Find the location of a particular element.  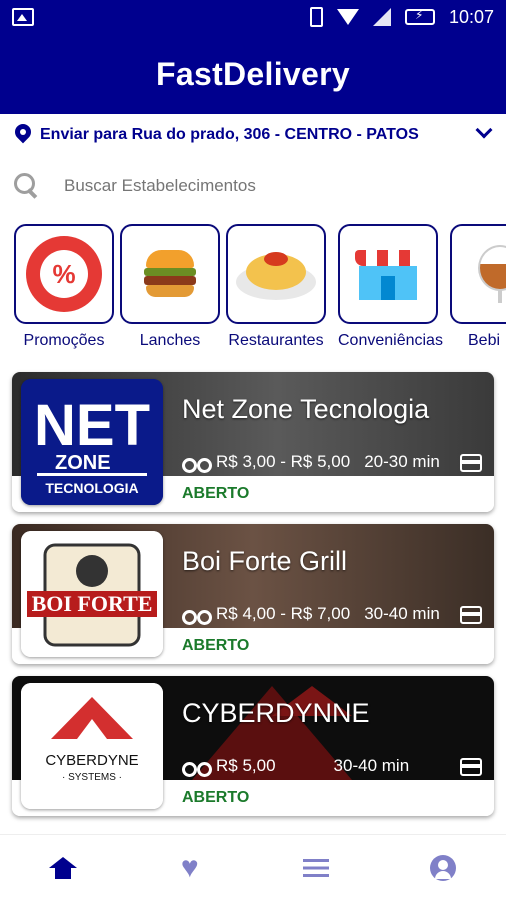

svg-text: · SYSTEMS · is located at coordinates (92, 777).